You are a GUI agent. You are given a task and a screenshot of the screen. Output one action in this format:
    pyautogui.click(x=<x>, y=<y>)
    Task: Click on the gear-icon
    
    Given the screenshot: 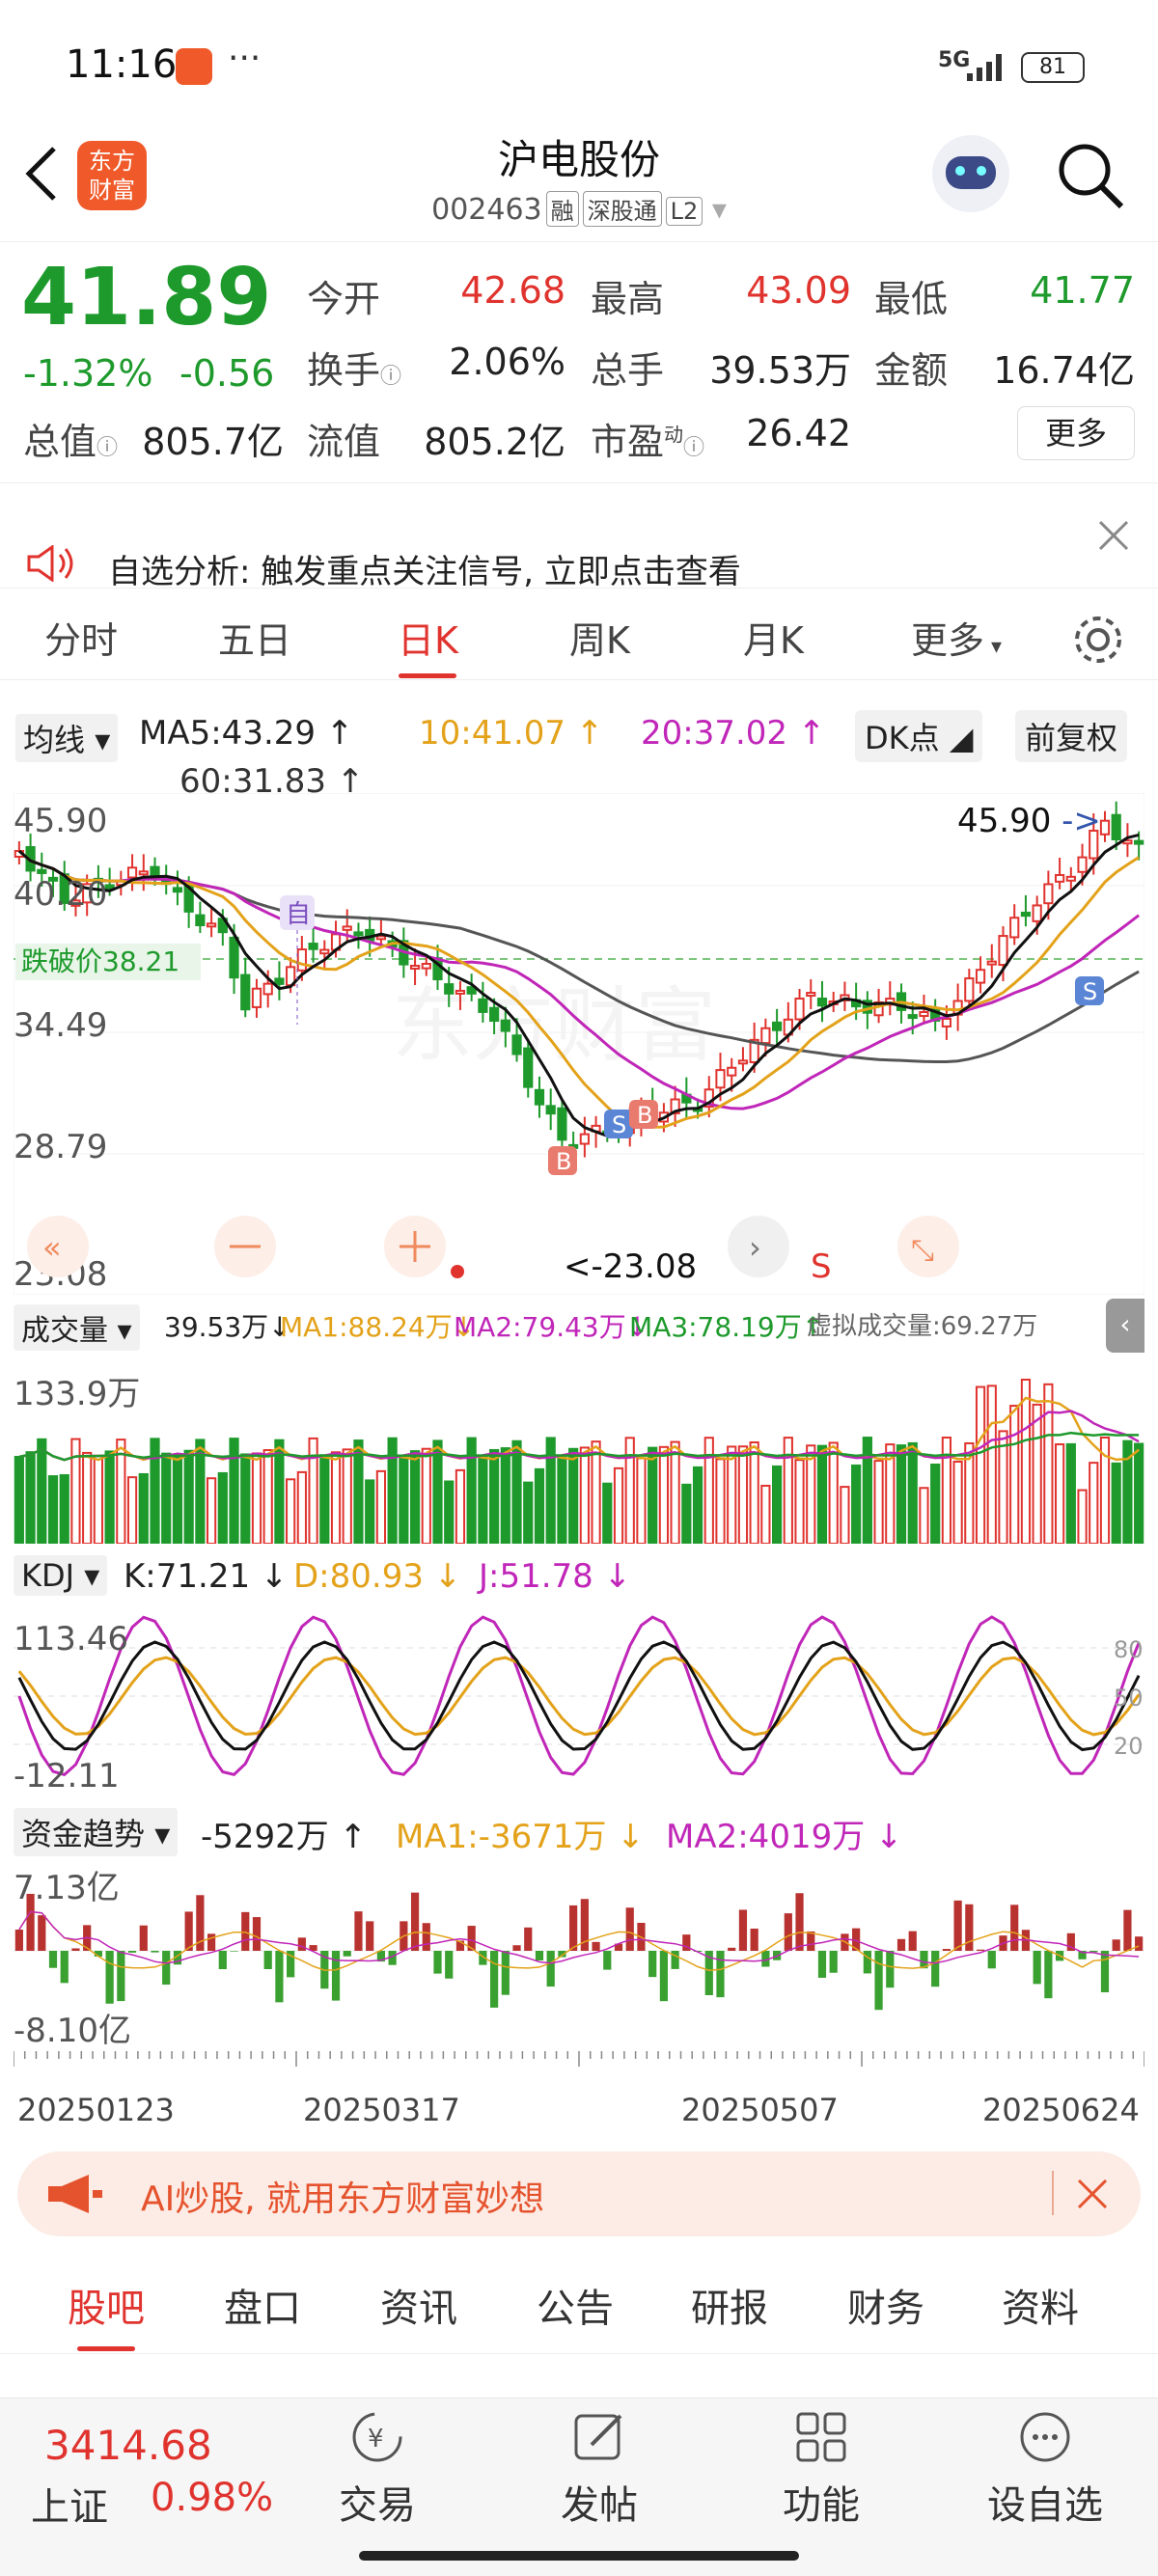 What is the action you would take?
    pyautogui.click(x=1098, y=640)
    